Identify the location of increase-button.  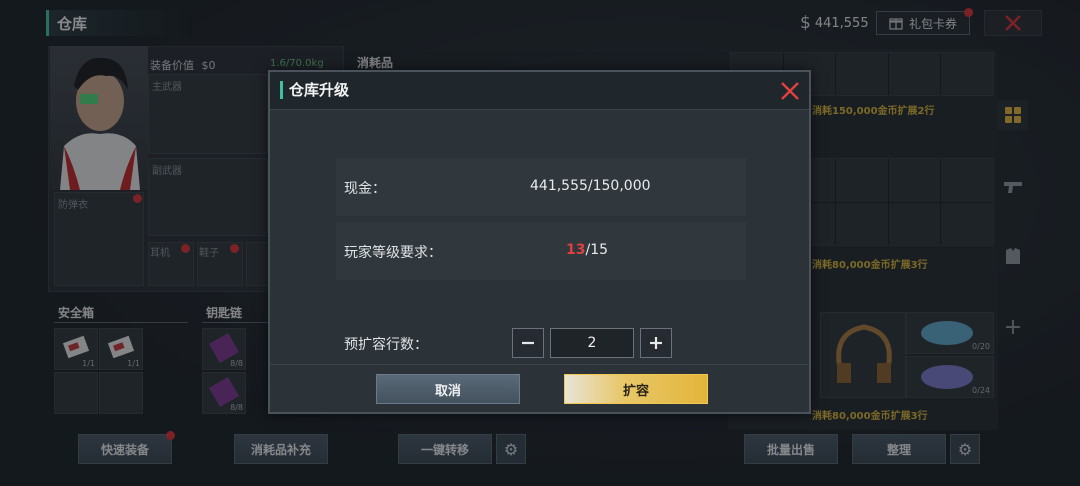
(656, 343).